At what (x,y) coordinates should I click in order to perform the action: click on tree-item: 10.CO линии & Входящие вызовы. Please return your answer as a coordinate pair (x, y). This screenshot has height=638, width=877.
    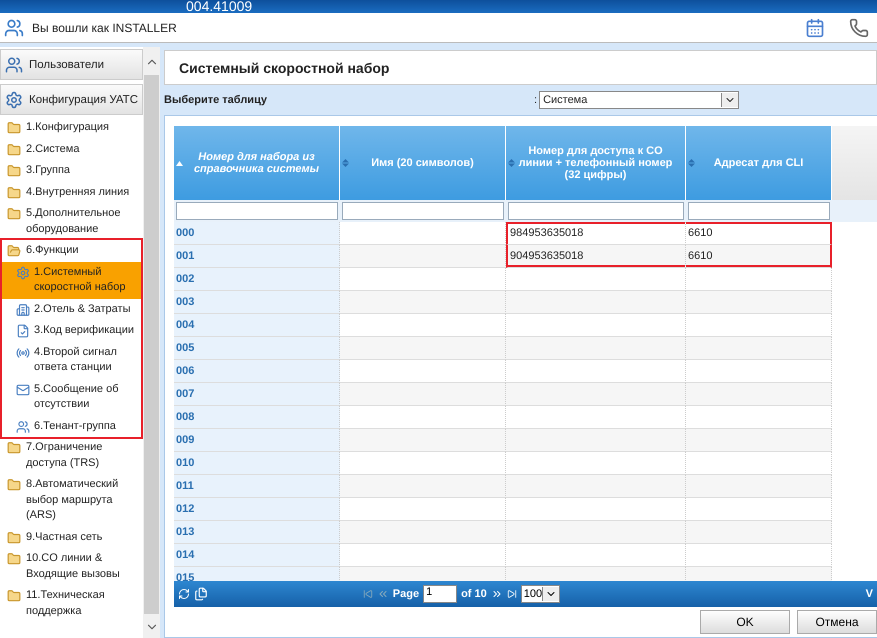
    Looking at the image, I should click on (71, 566).